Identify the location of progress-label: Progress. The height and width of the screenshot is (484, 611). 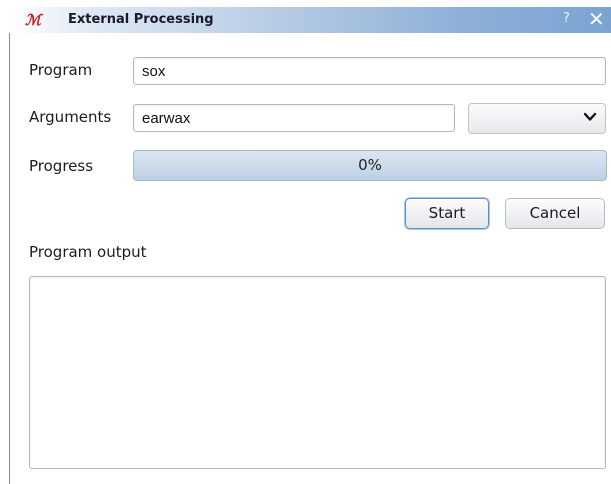
(61, 166).